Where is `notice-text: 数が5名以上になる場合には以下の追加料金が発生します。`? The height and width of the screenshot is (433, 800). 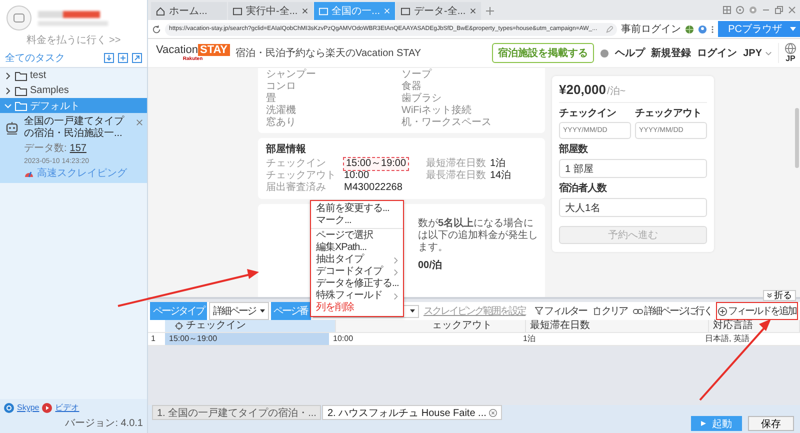
notice-text: 数が5名以上になる場合には以下の追加料金が発生します。 is located at coordinates (478, 236).